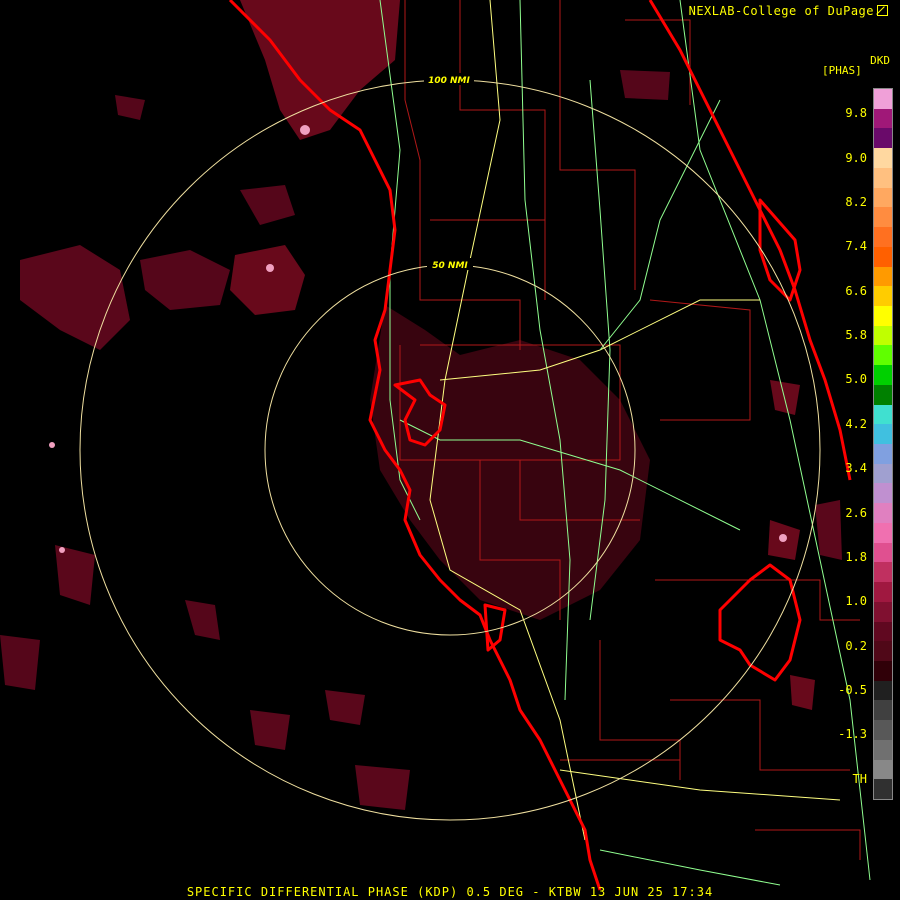 This screenshot has height=900, width=900. What do you see at coordinates (449, 81) in the screenshot?
I see `range-ring-label-100: 100 NMI` at bounding box center [449, 81].